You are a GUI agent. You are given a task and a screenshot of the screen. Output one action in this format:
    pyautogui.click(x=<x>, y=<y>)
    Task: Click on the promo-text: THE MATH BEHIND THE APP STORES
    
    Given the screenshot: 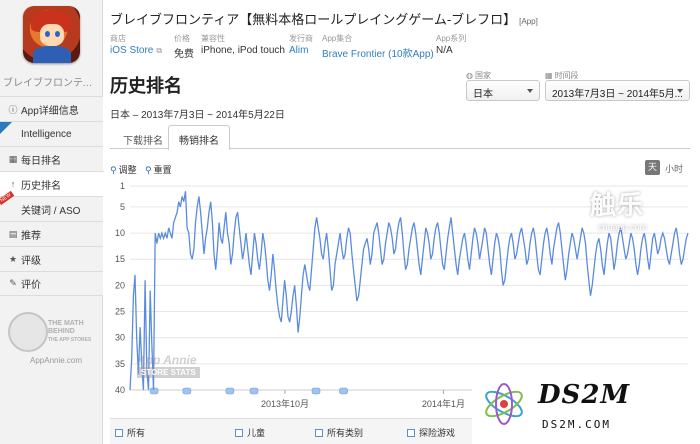 What is the action you would take?
    pyautogui.click(x=69, y=332)
    